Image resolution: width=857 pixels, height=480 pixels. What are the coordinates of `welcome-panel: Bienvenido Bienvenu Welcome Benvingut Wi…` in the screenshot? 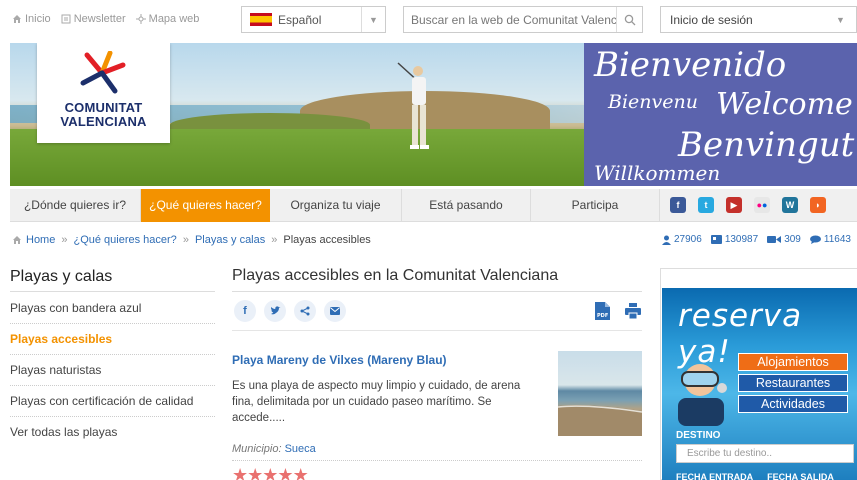 It's located at (720, 114).